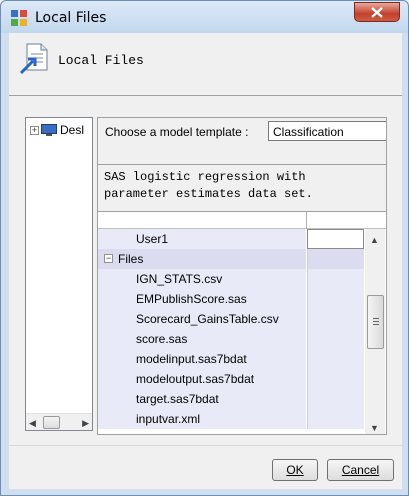 This screenshot has height=496, width=409. What do you see at coordinates (374, 240) in the screenshot?
I see `scroll-up-icon: ▲` at bounding box center [374, 240].